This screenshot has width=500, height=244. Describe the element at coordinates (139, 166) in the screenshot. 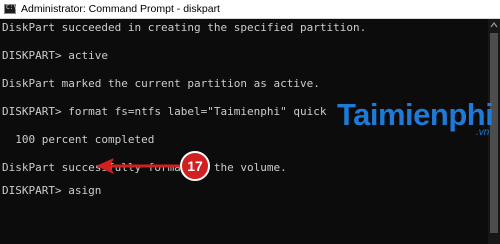

I see `annotation-arrow-icon` at that location.